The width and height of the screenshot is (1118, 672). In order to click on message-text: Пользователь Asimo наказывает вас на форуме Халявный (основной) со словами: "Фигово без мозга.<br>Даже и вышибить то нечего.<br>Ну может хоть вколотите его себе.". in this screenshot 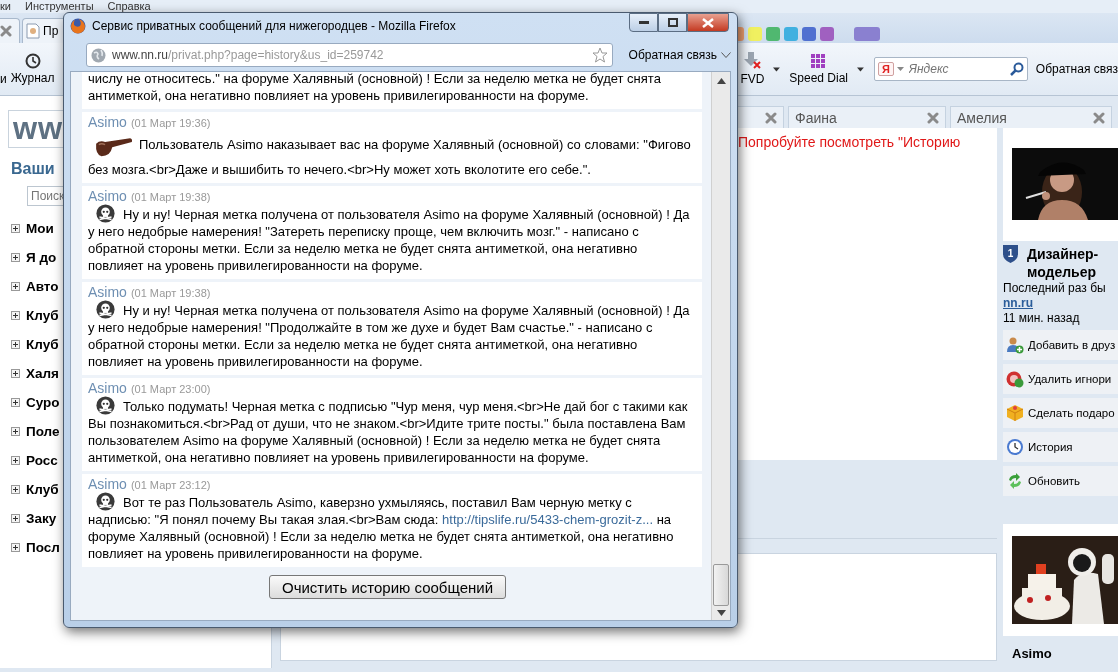, I will do `click(389, 156)`.